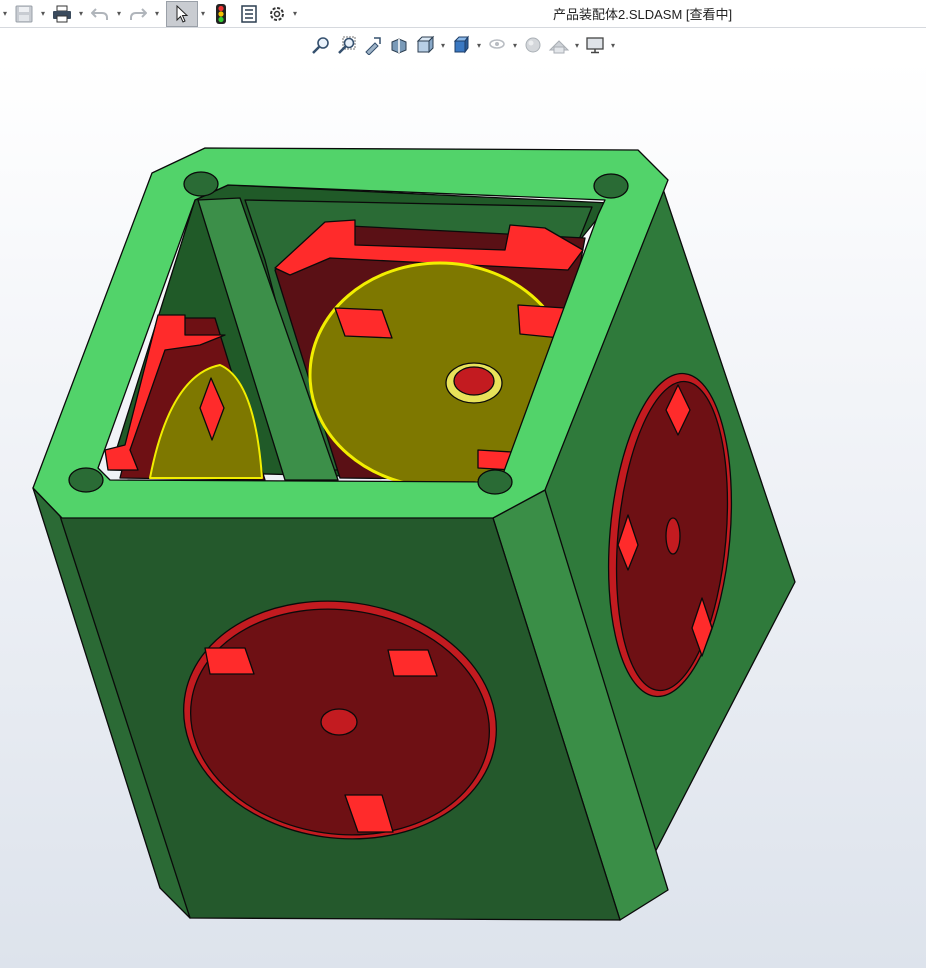 The height and width of the screenshot is (968, 926). What do you see at coordinates (643, 14) in the screenshot?
I see `document-title: 产品装配体2.SLDASM [查看中]` at bounding box center [643, 14].